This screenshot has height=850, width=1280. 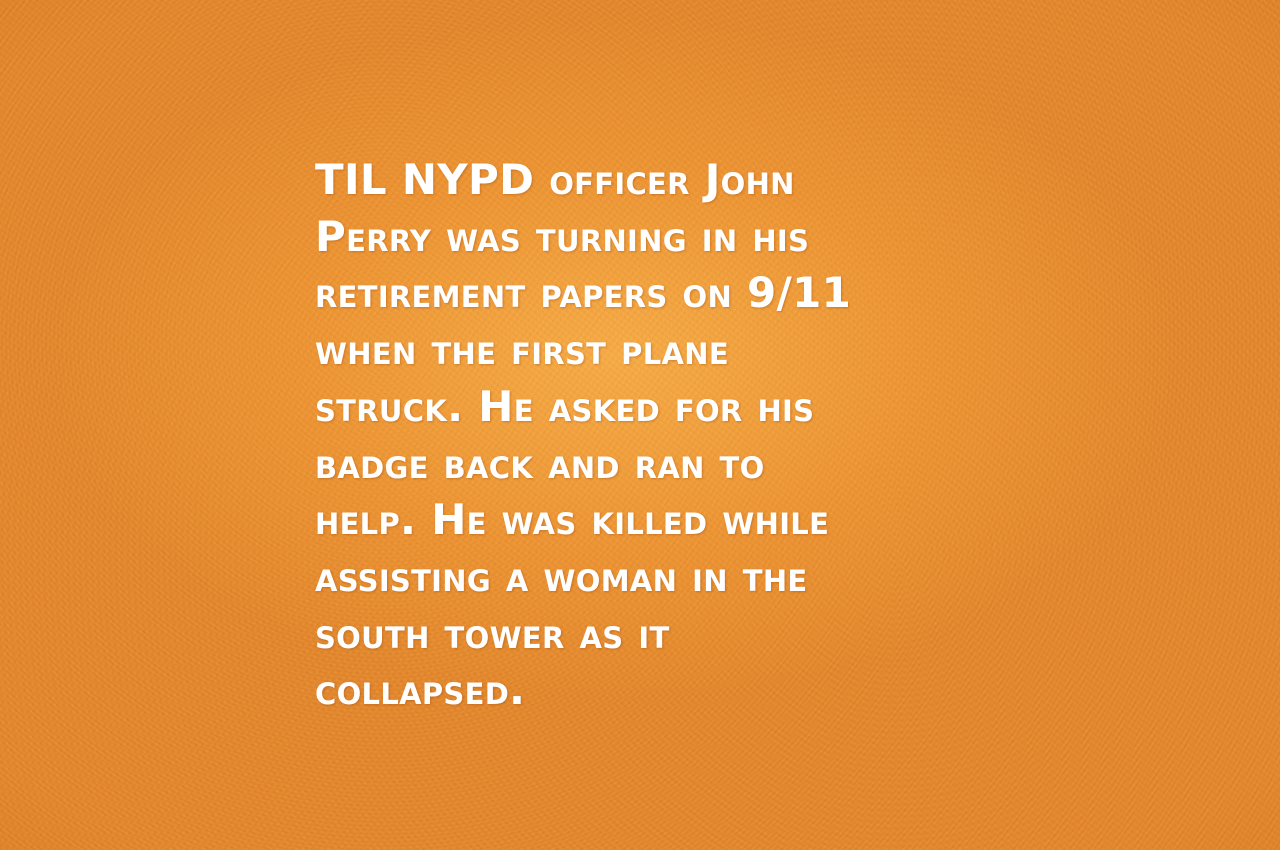 What do you see at coordinates (522, 350) in the screenshot?
I see `quote-line: when the first plane` at bounding box center [522, 350].